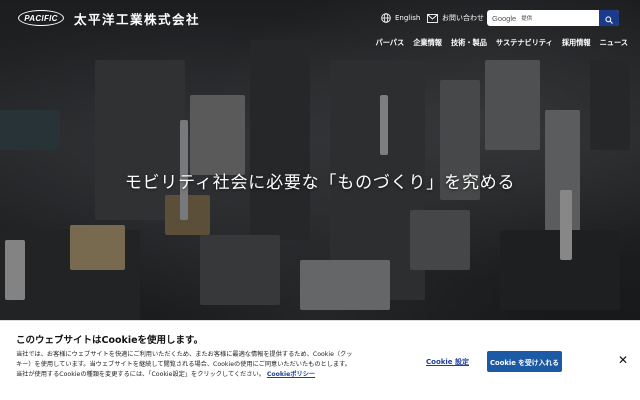 The height and width of the screenshot is (400, 640). I want to click on search-input: Google 提供, so click(553, 18).